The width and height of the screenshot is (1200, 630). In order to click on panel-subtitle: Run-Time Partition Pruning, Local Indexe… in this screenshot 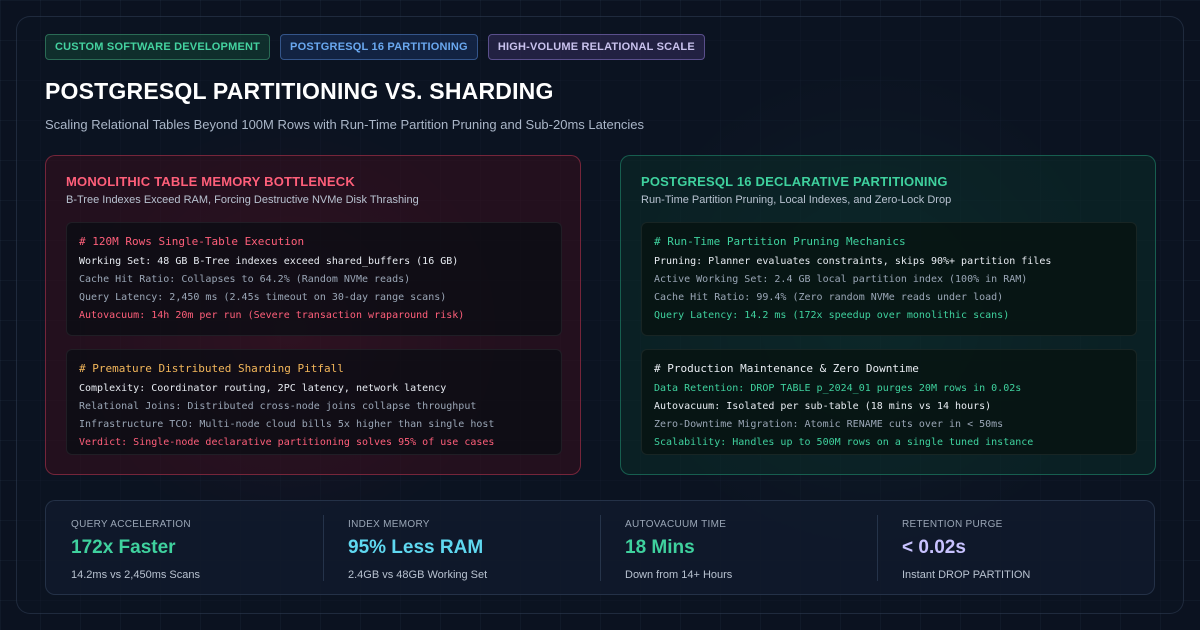, I will do `click(796, 200)`.